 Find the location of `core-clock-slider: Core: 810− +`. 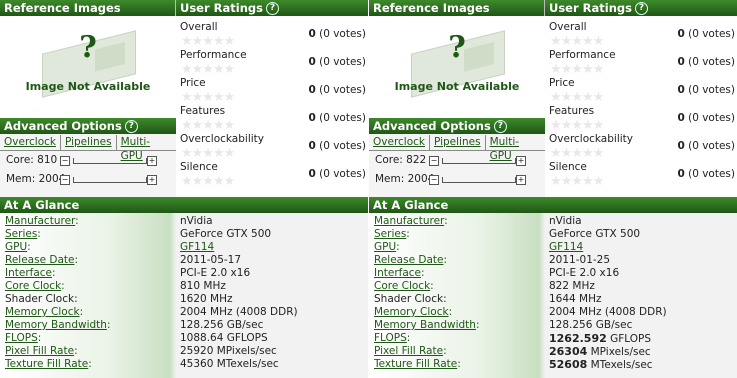

core-clock-slider: Core: 810− + is located at coordinates (88, 162).